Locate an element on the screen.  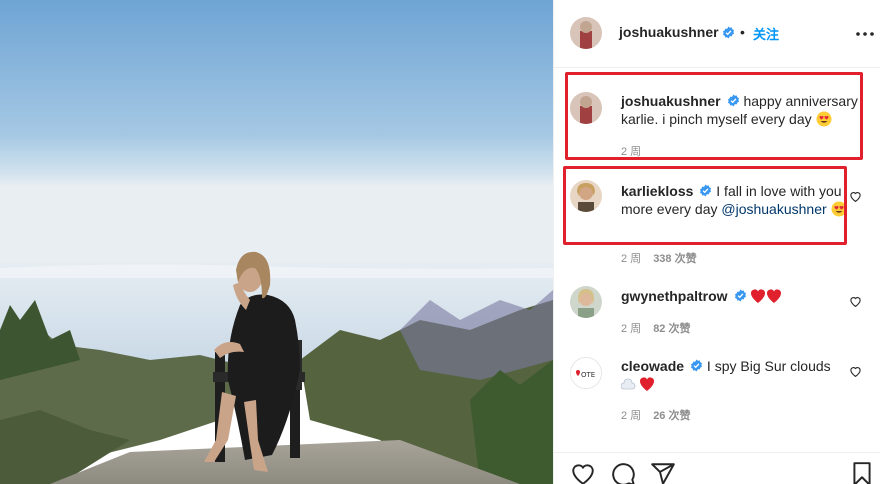
svg-text: OTE is located at coordinates (588, 375).